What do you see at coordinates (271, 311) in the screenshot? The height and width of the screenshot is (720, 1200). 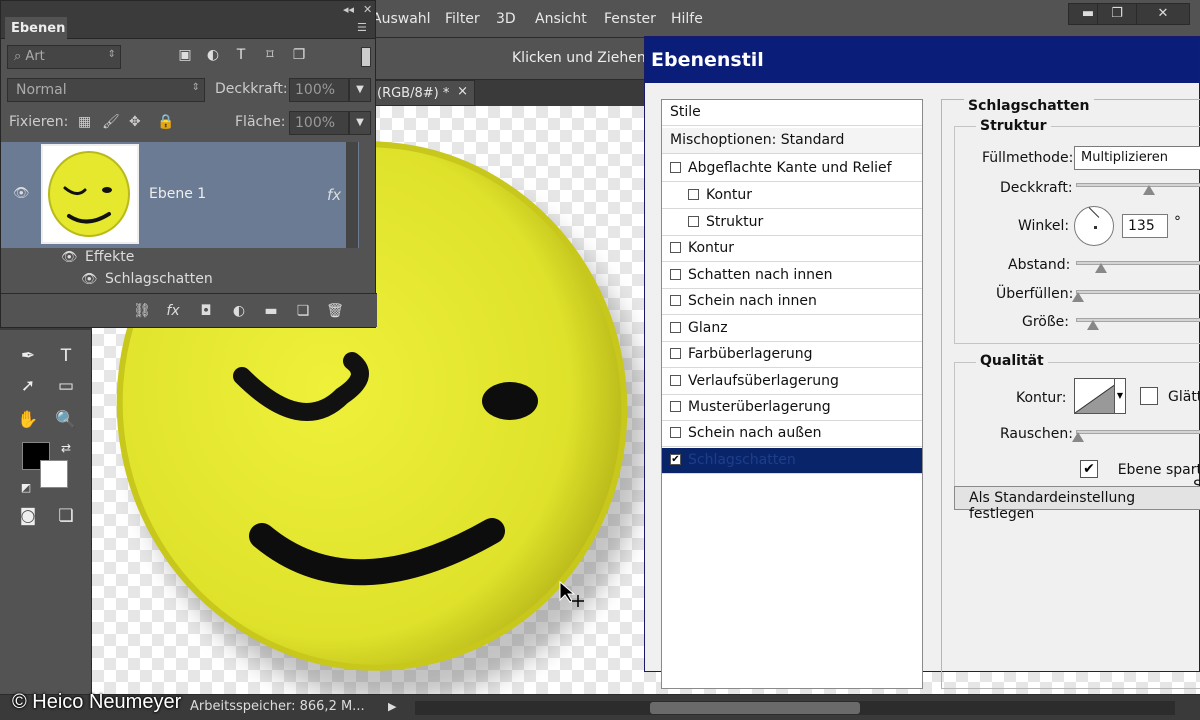 I see `new-group-icon: ▬` at bounding box center [271, 311].